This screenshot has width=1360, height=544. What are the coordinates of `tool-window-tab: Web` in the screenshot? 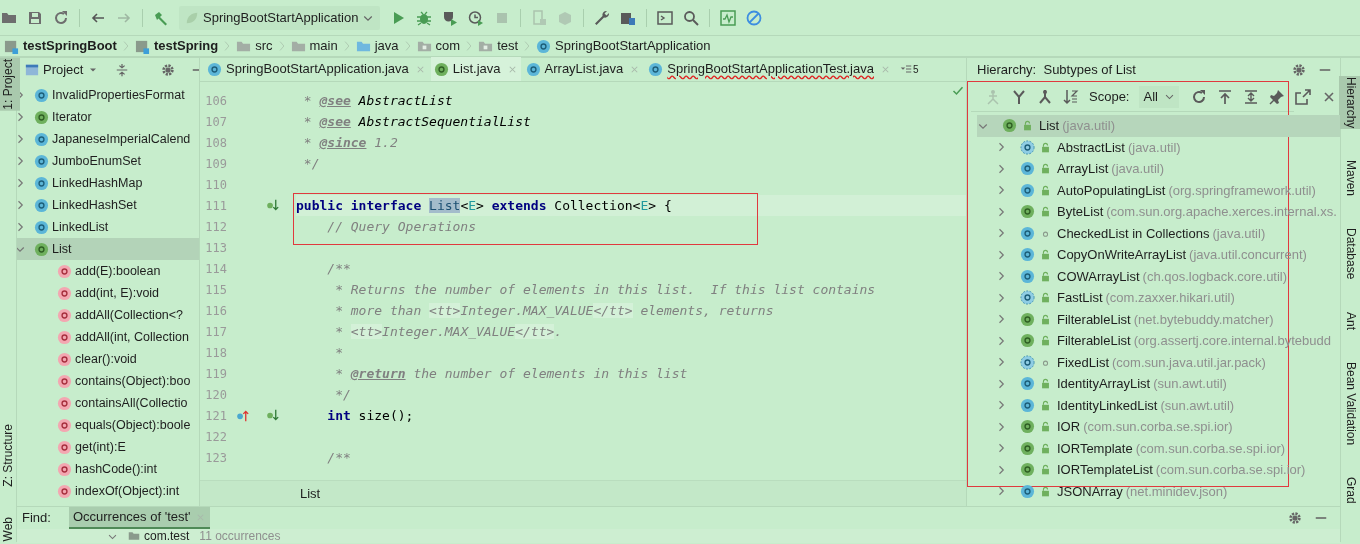 It's located at (10, 528).